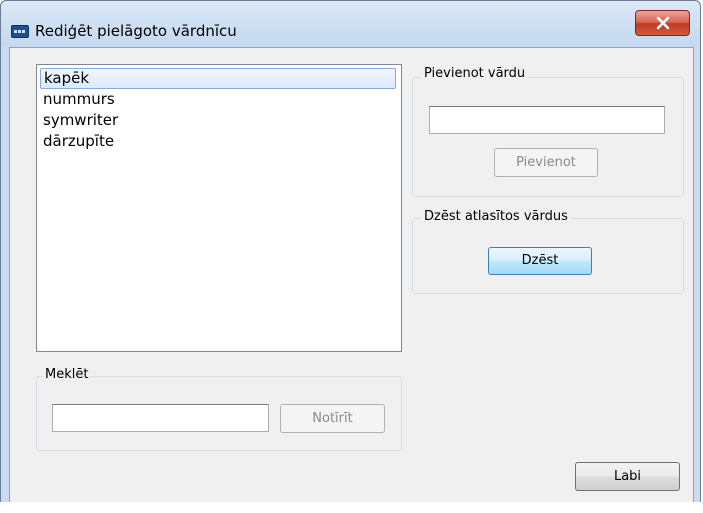  I want to click on search-input, so click(160, 418).